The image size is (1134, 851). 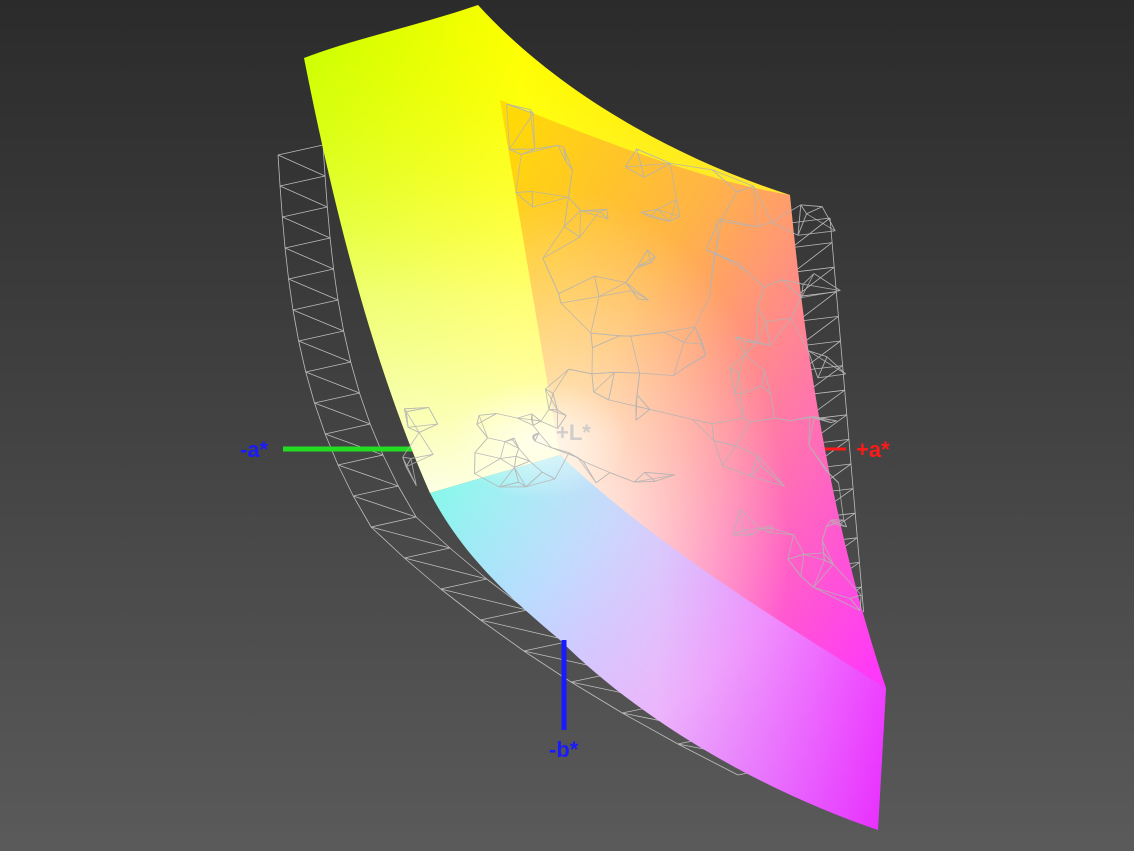 I want to click on gamut-white-point-glow, so click(x=540, y=440).